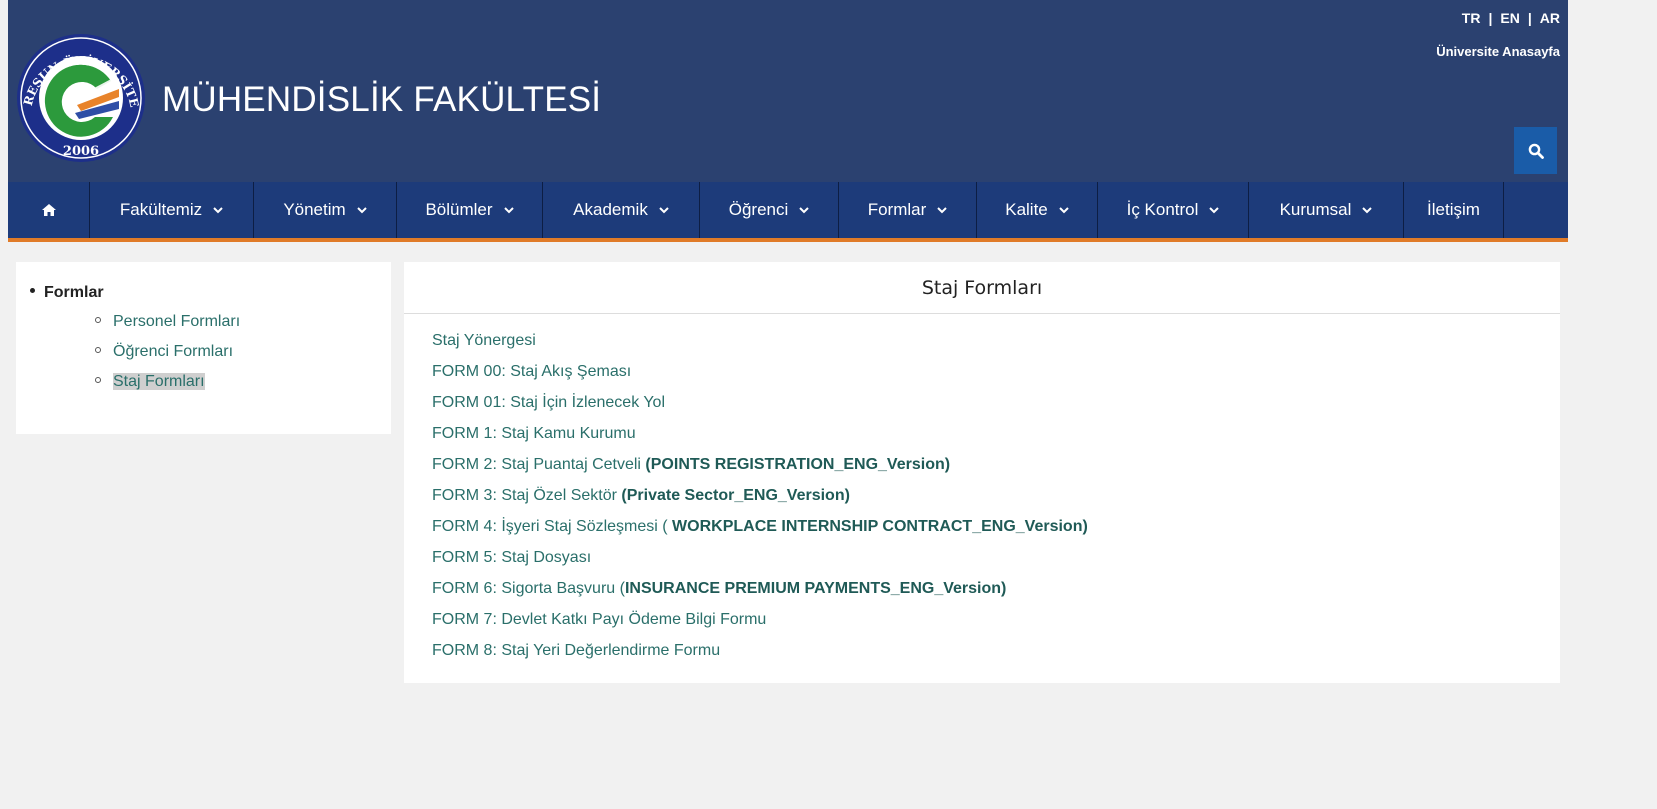  Describe the element at coordinates (1498, 51) in the screenshot. I see `university-home-link: Üniversite Anasayfa` at that location.